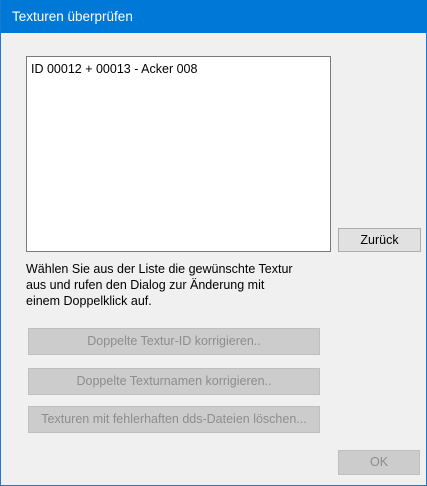 This screenshot has width=427, height=486. What do you see at coordinates (379, 462) in the screenshot?
I see `ok-button: OK` at bounding box center [379, 462].